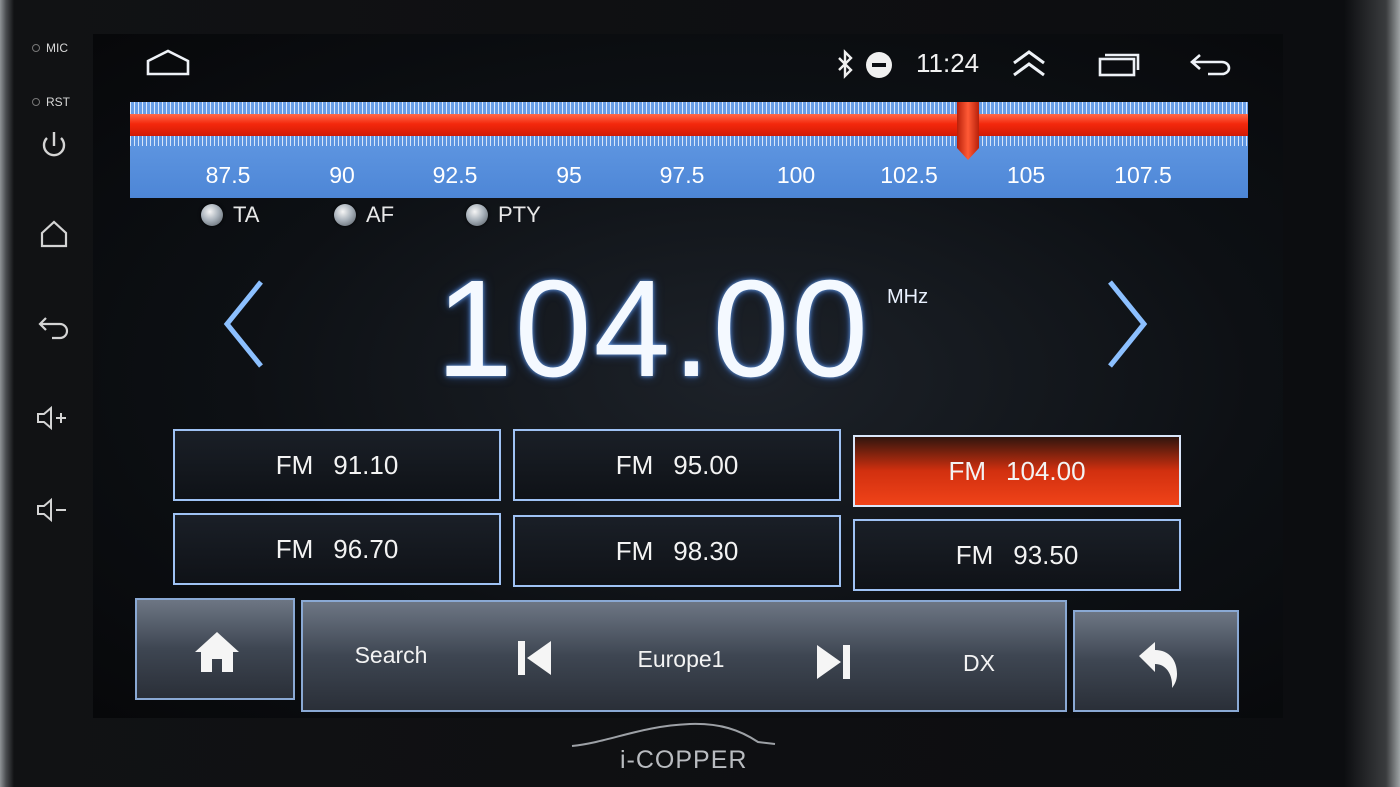 Image resolution: width=1400 pixels, height=787 pixels. What do you see at coordinates (535, 658) in the screenshot?
I see `skip-previous-icon` at bounding box center [535, 658].